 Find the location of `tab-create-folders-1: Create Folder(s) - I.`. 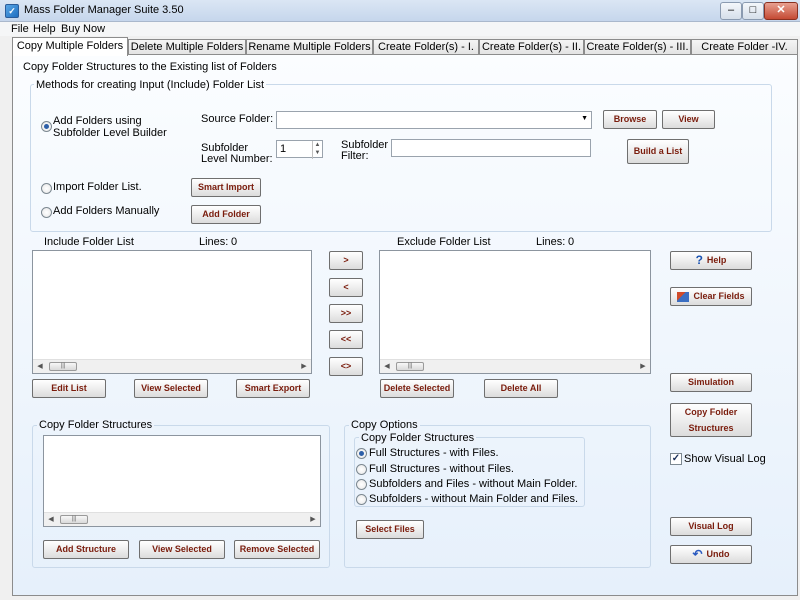

tab-create-folders-1: Create Folder(s) - I. is located at coordinates (426, 47).